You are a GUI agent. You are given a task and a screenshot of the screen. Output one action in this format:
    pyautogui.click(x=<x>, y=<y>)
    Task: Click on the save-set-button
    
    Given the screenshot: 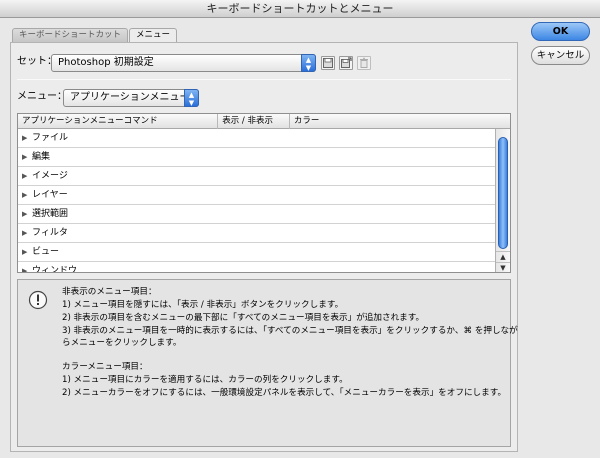 What is the action you would take?
    pyautogui.click(x=328, y=63)
    